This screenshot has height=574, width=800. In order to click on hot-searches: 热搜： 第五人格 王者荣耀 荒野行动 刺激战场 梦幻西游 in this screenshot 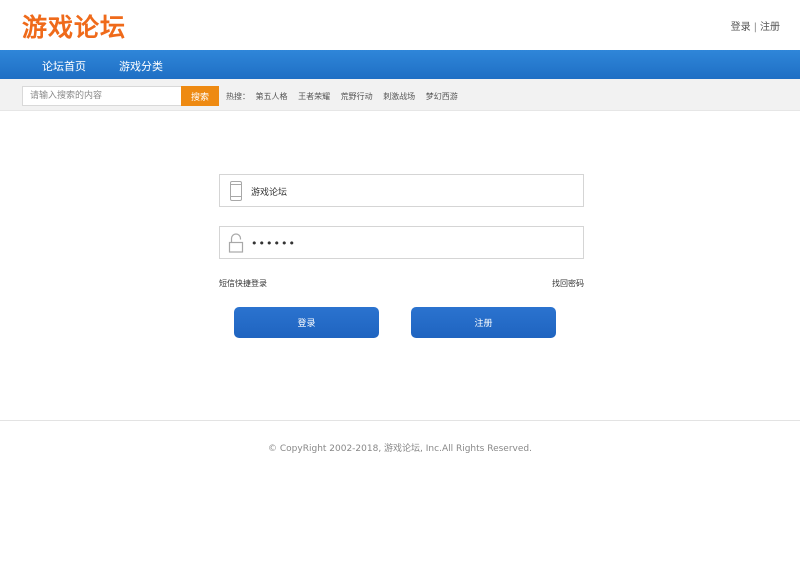, I will do `click(346, 96)`.